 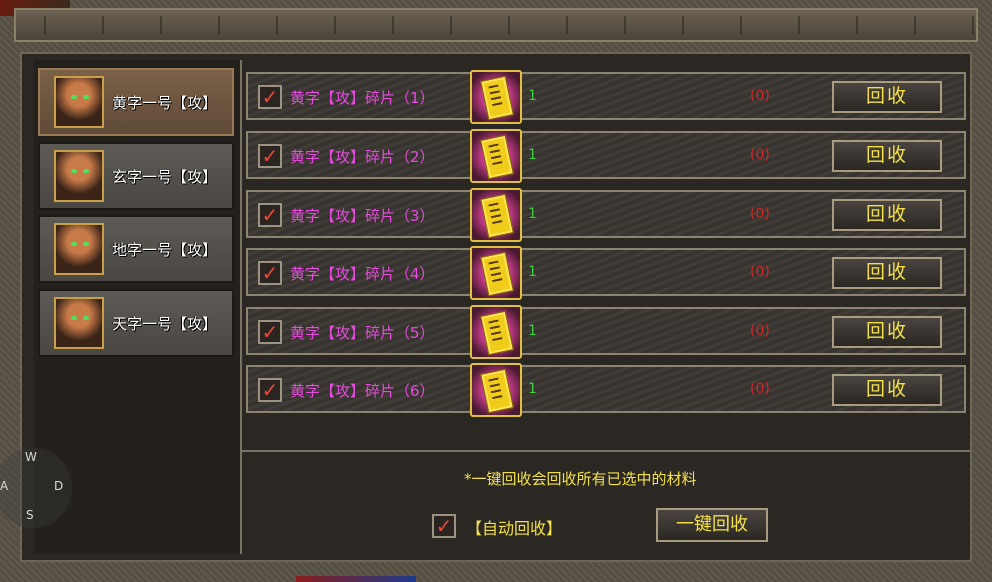 I want to click on item-row-6: ✓ 黄字【攻】碎片（6） 1 (0) 回收, so click(x=606, y=390).